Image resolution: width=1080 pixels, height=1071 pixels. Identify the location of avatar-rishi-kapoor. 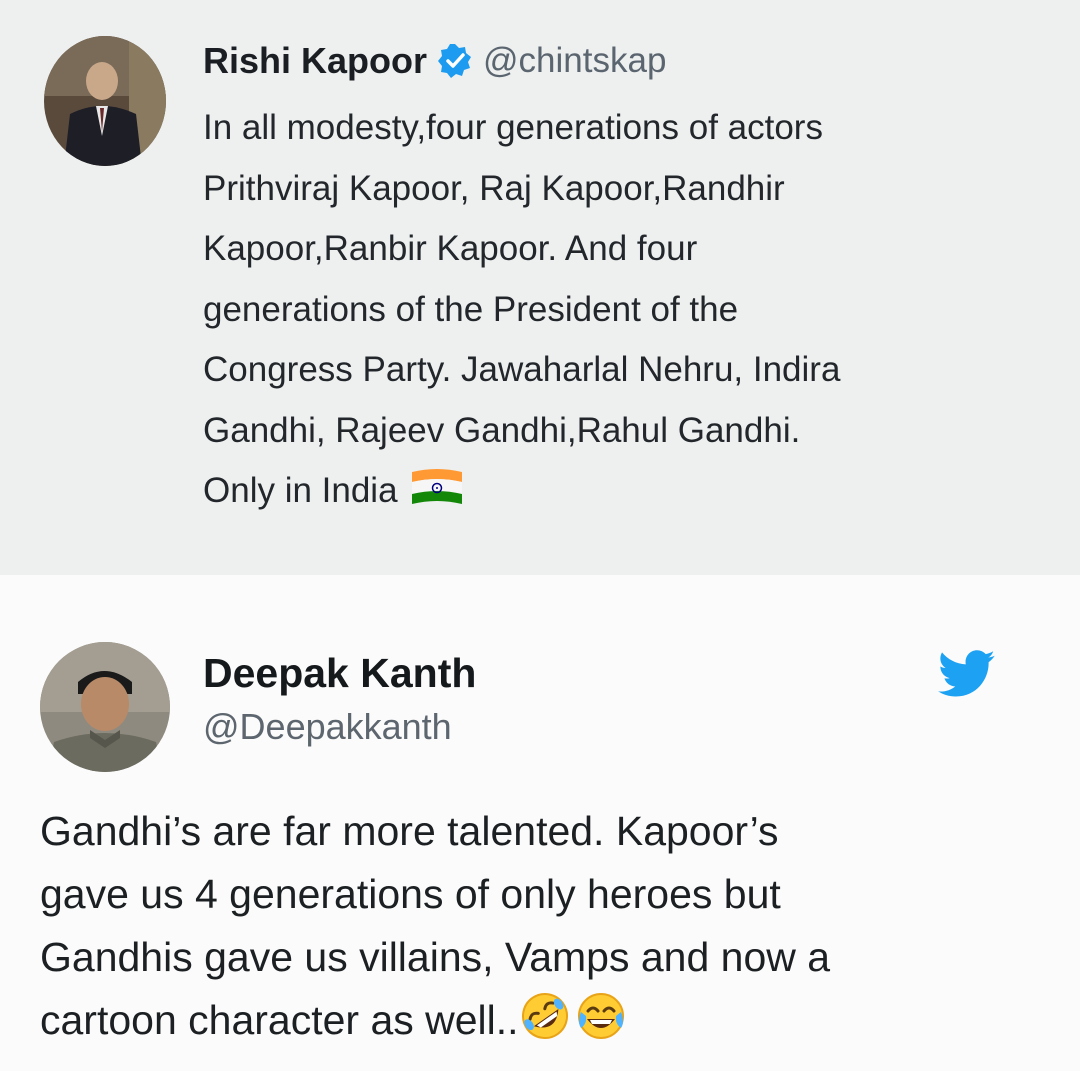
(105, 101).